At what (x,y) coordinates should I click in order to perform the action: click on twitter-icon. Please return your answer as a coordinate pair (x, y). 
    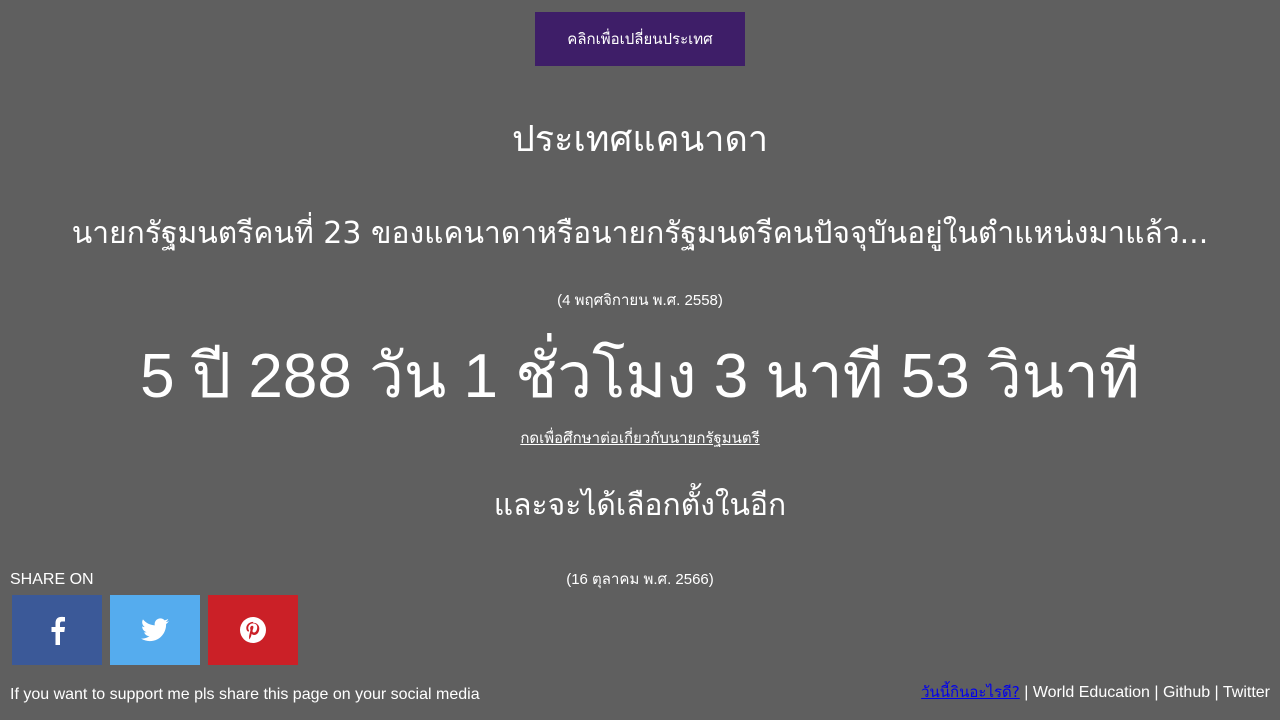
    Looking at the image, I should click on (155, 630).